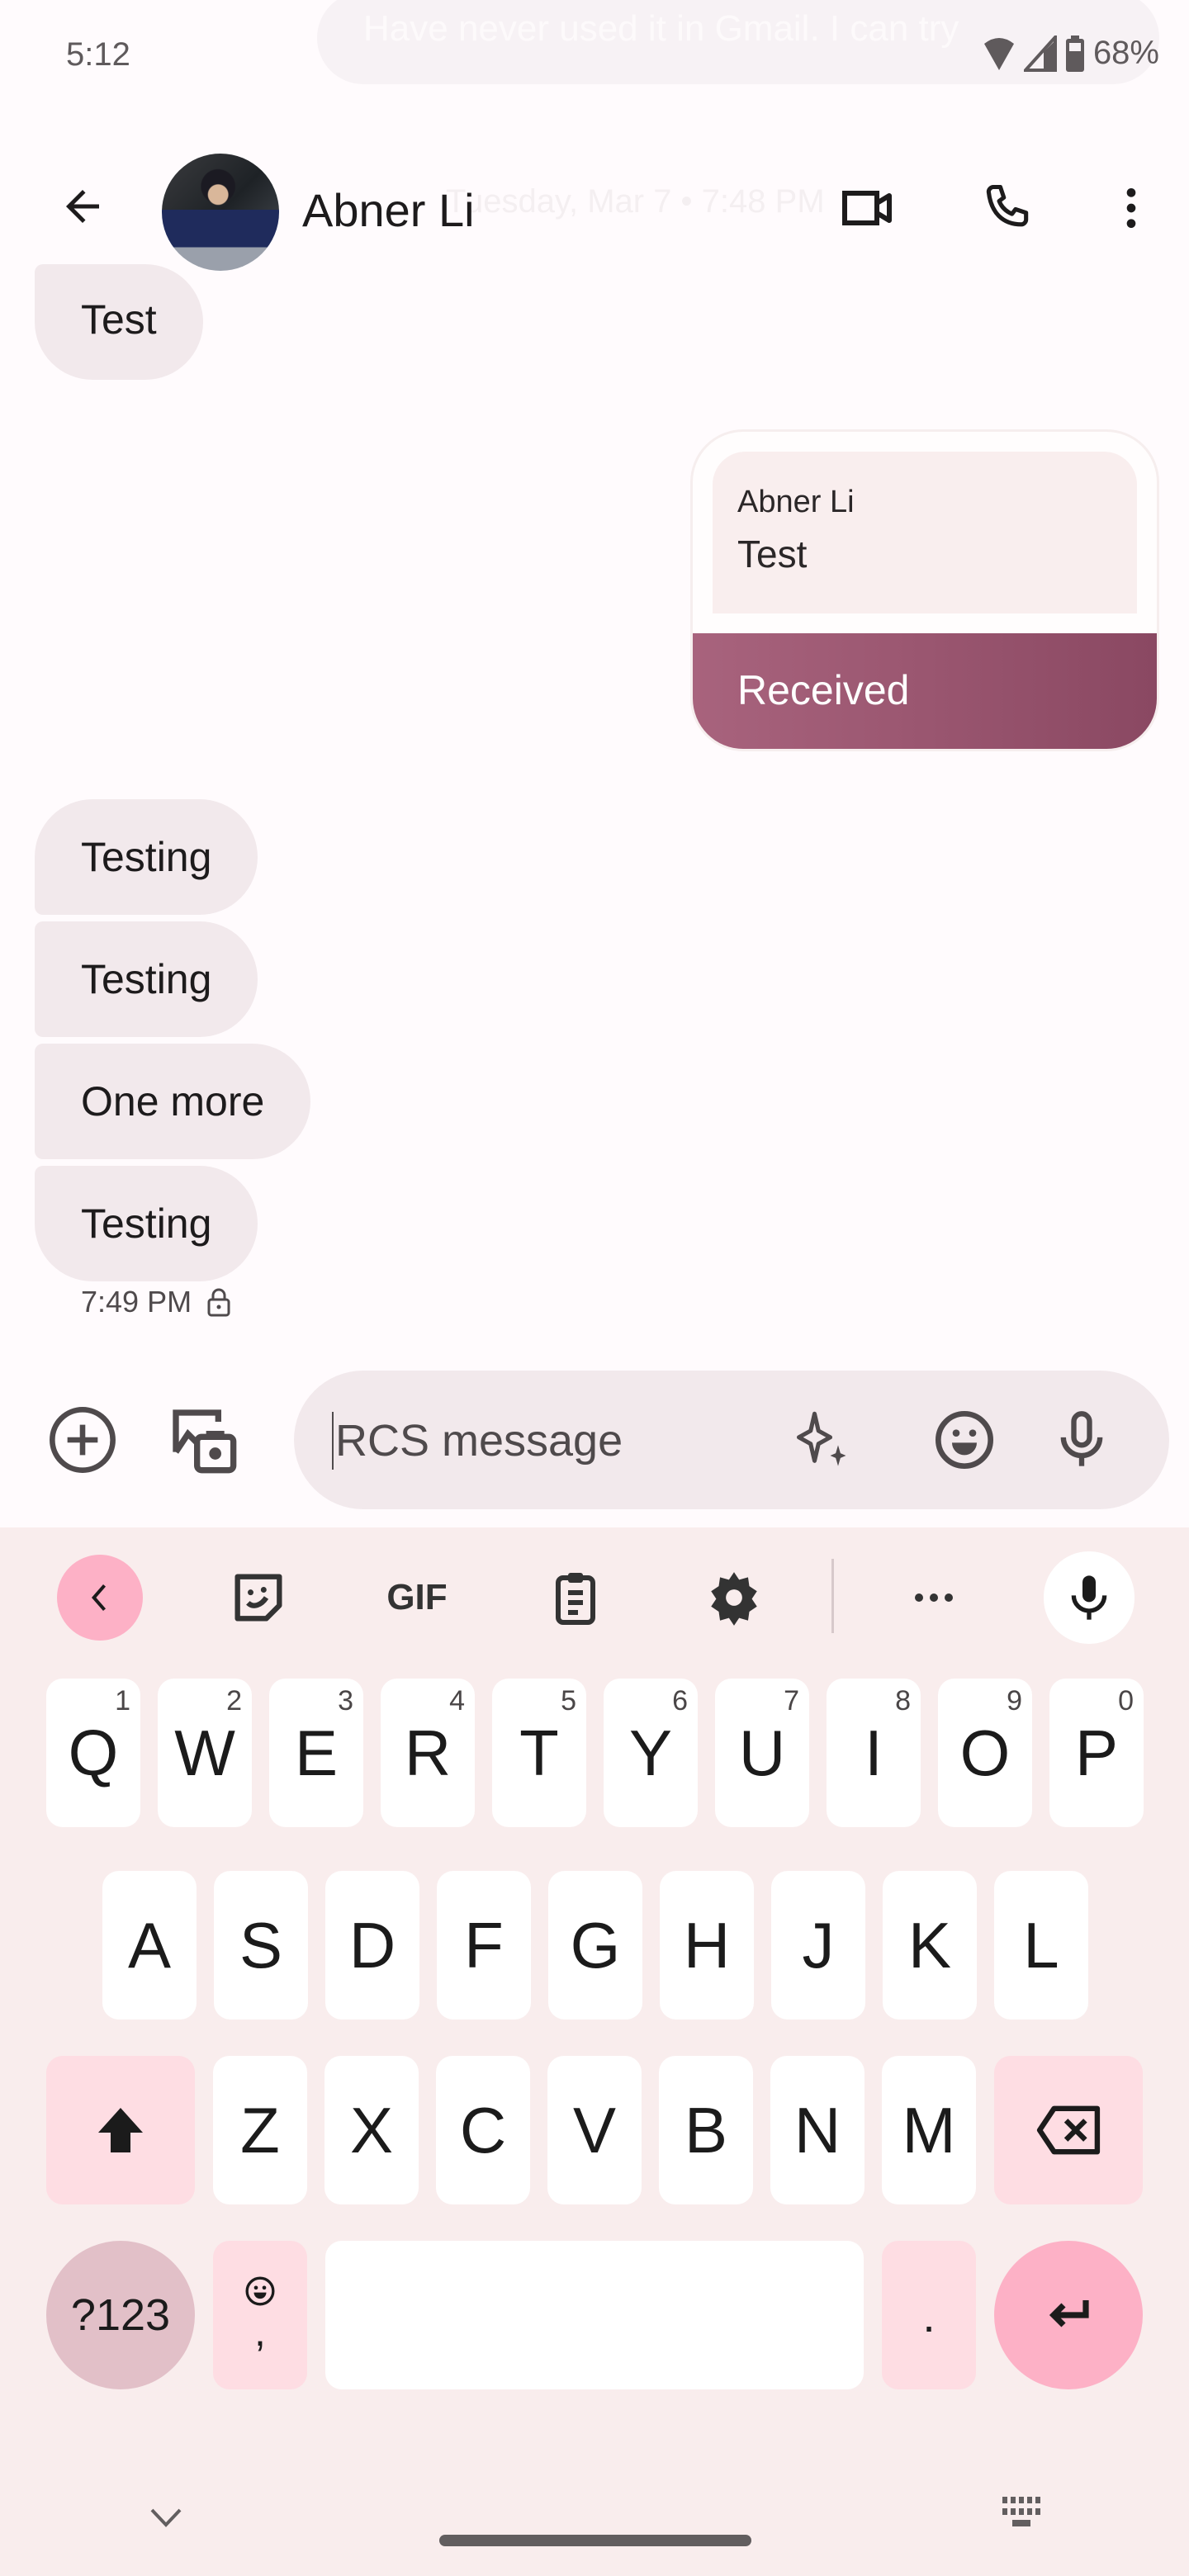  Describe the element at coordinates (930, 1945) in the screenshot. I see `key-k: K` at that location.